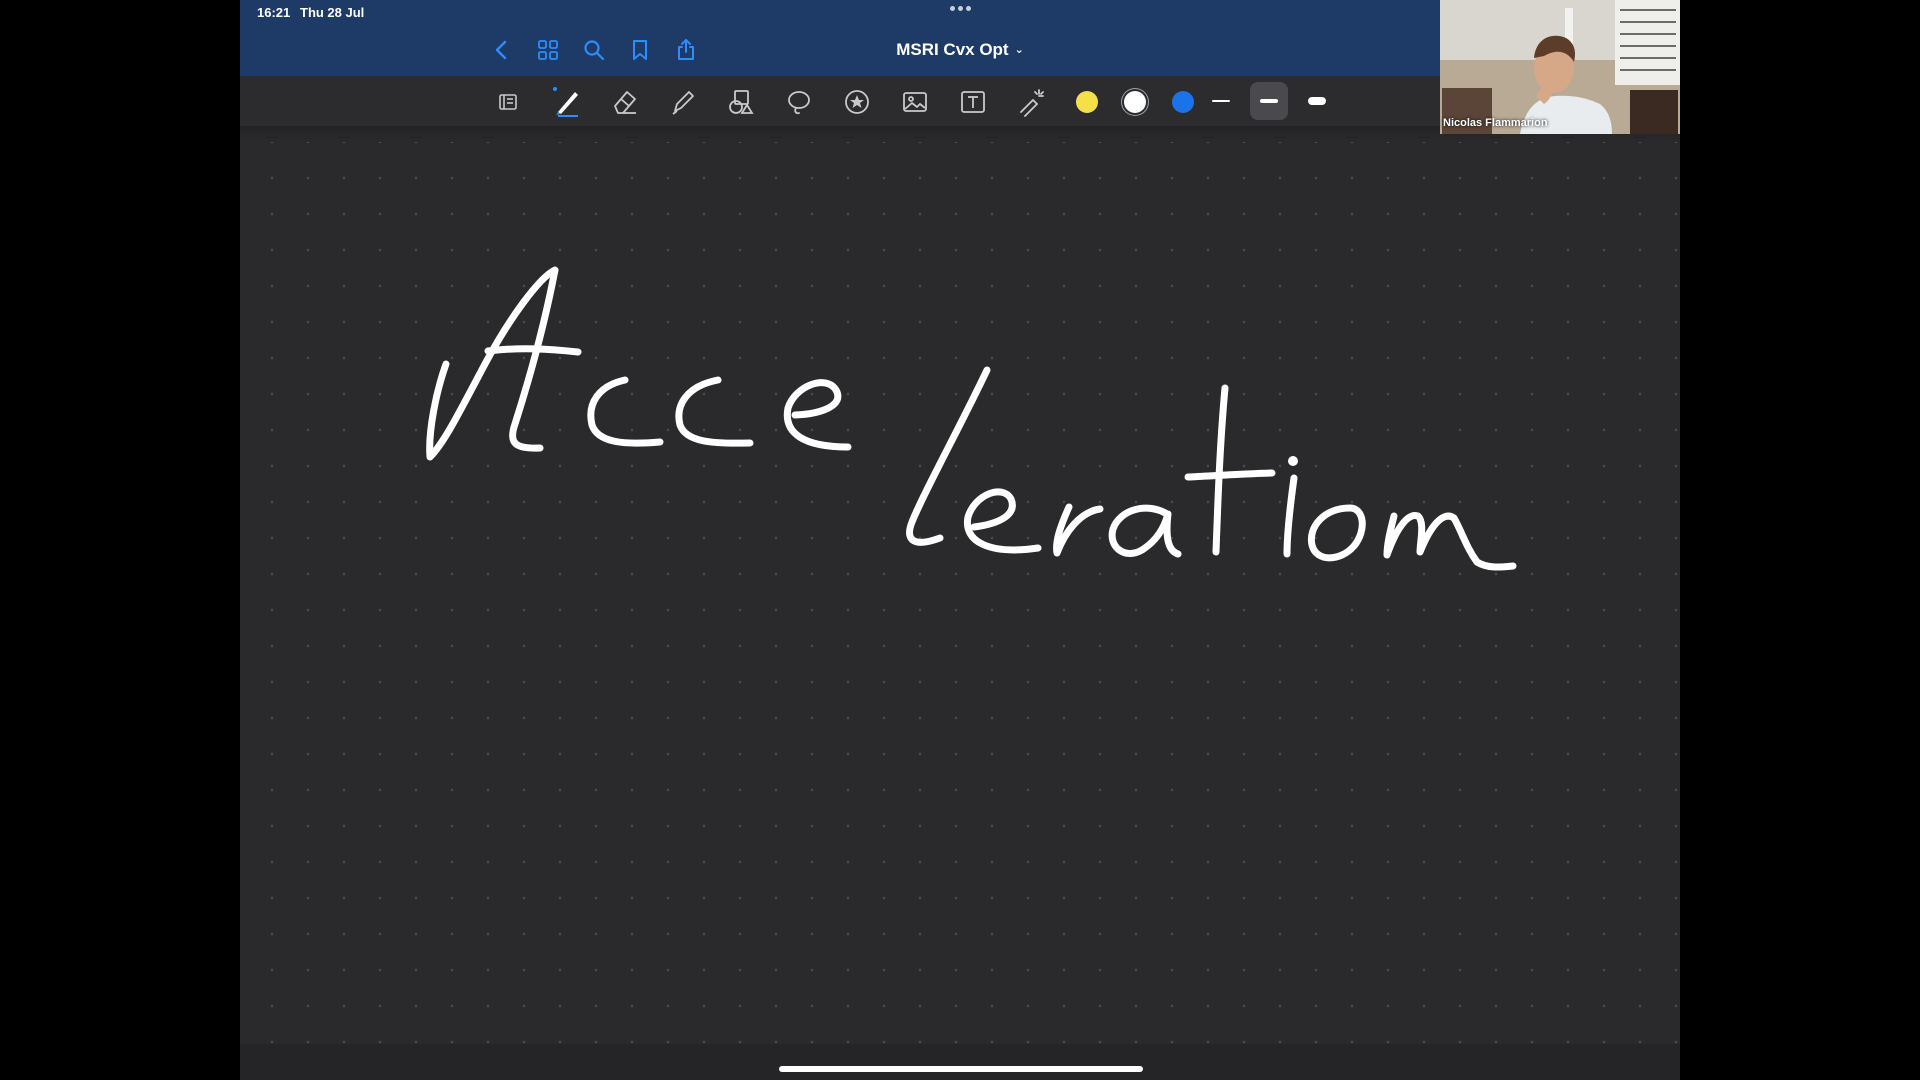  Describe the element at coordinates (332, 12) in the screenshot. I see `status-date: Thu 28 Jul` at that location.